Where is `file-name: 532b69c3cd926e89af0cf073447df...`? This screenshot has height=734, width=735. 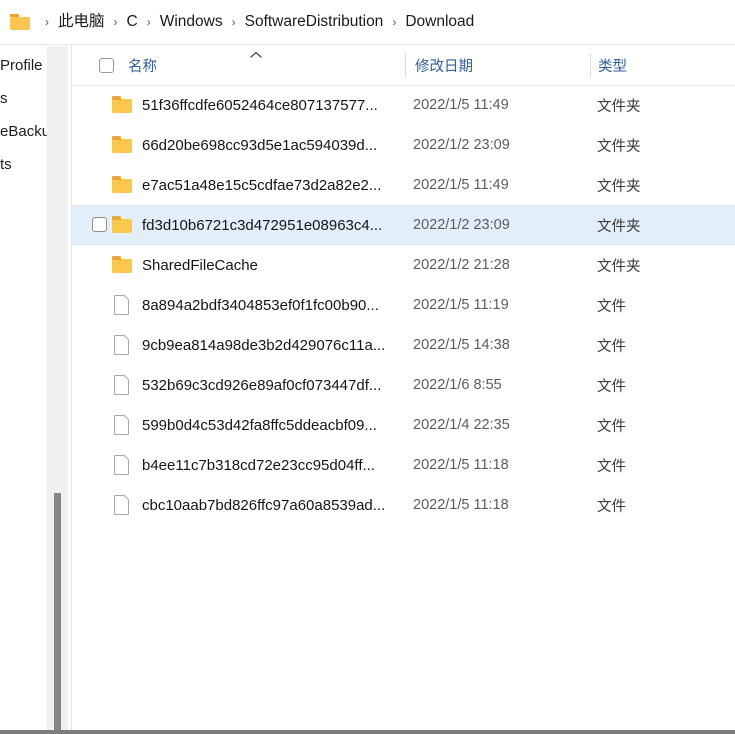
file-name: 532b69c3cd926e89af0cf073447df... is located at coordinates (261, 385).